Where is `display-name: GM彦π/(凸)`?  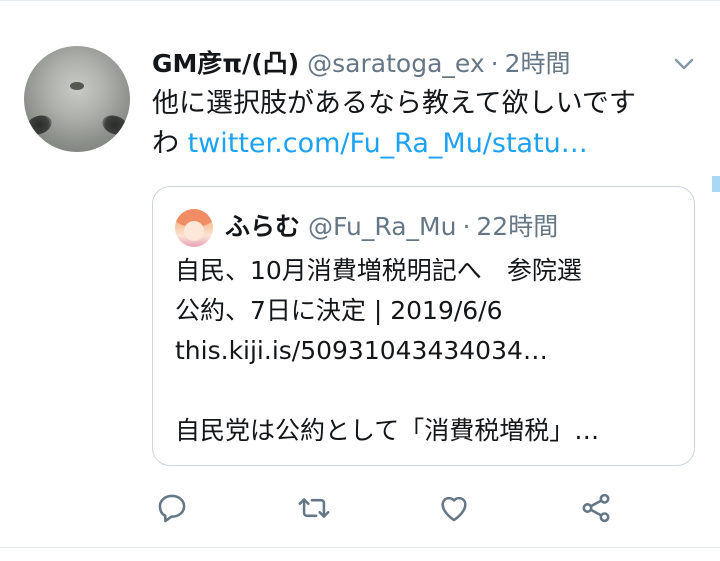
display-name: GM彦π/(凸) is located at coordinates (225, 64).